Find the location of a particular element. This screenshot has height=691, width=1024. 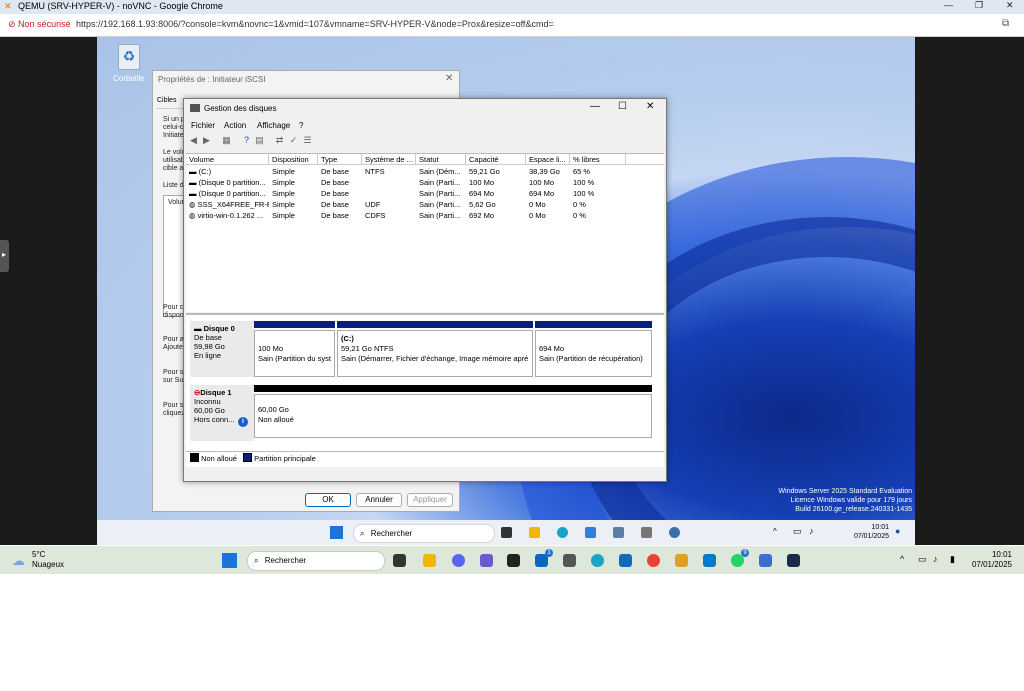

apply-button: Appliquer is located at coordinates (430, 500).